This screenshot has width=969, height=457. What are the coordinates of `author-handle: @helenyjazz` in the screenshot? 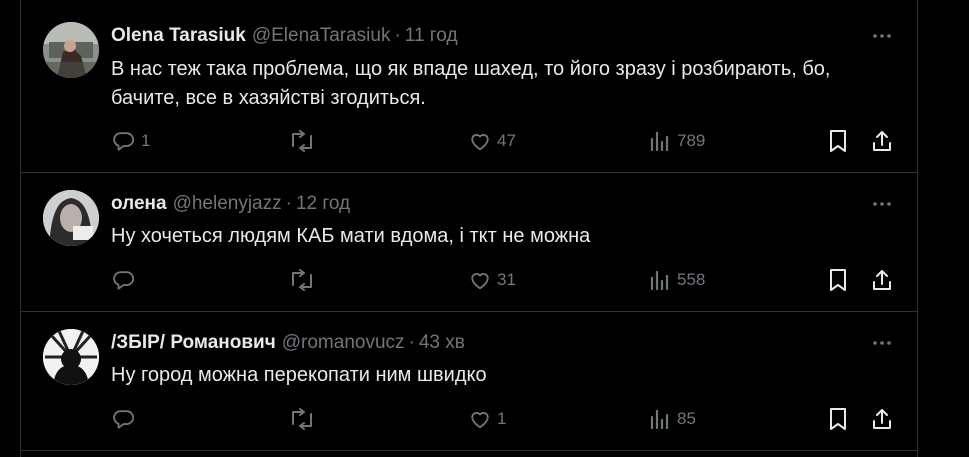 It's located at (227, 203).